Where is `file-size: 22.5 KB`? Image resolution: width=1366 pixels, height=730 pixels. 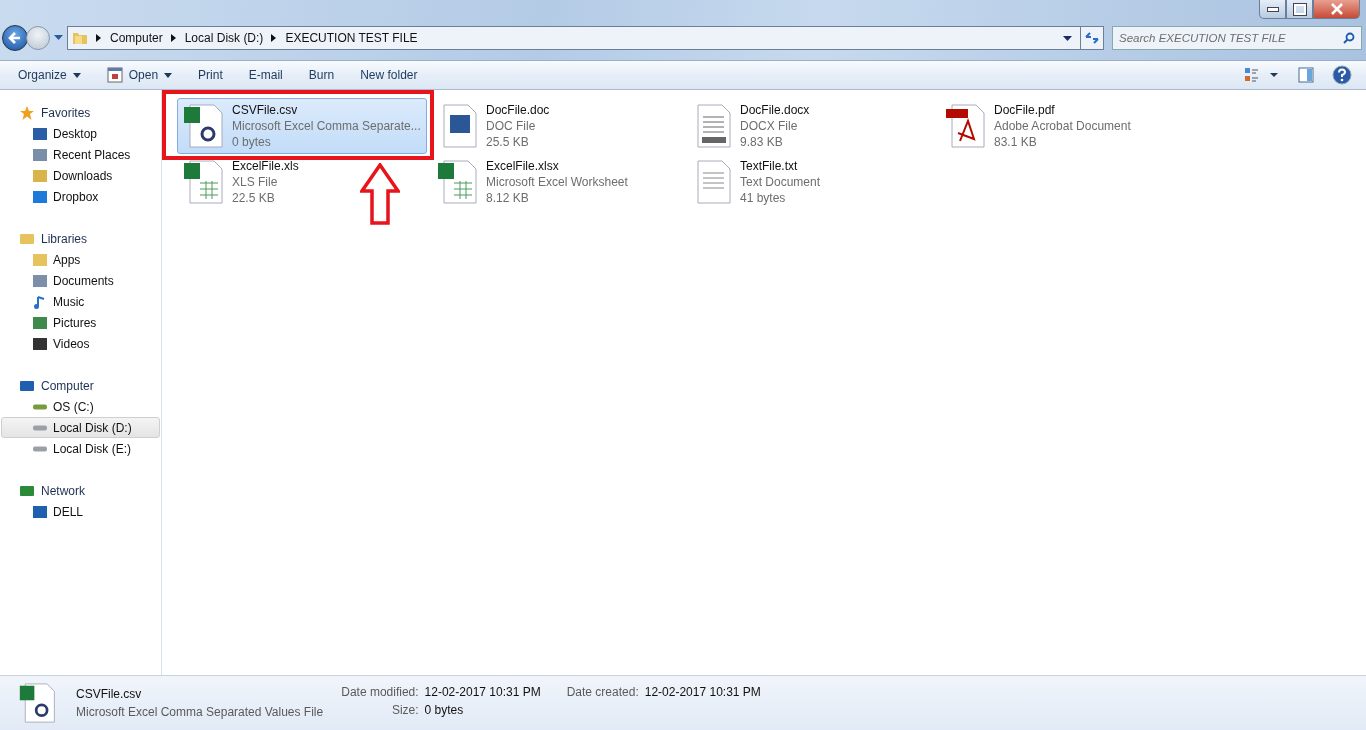 file-size: 22.5 KB is located at coordinates (254, 198).